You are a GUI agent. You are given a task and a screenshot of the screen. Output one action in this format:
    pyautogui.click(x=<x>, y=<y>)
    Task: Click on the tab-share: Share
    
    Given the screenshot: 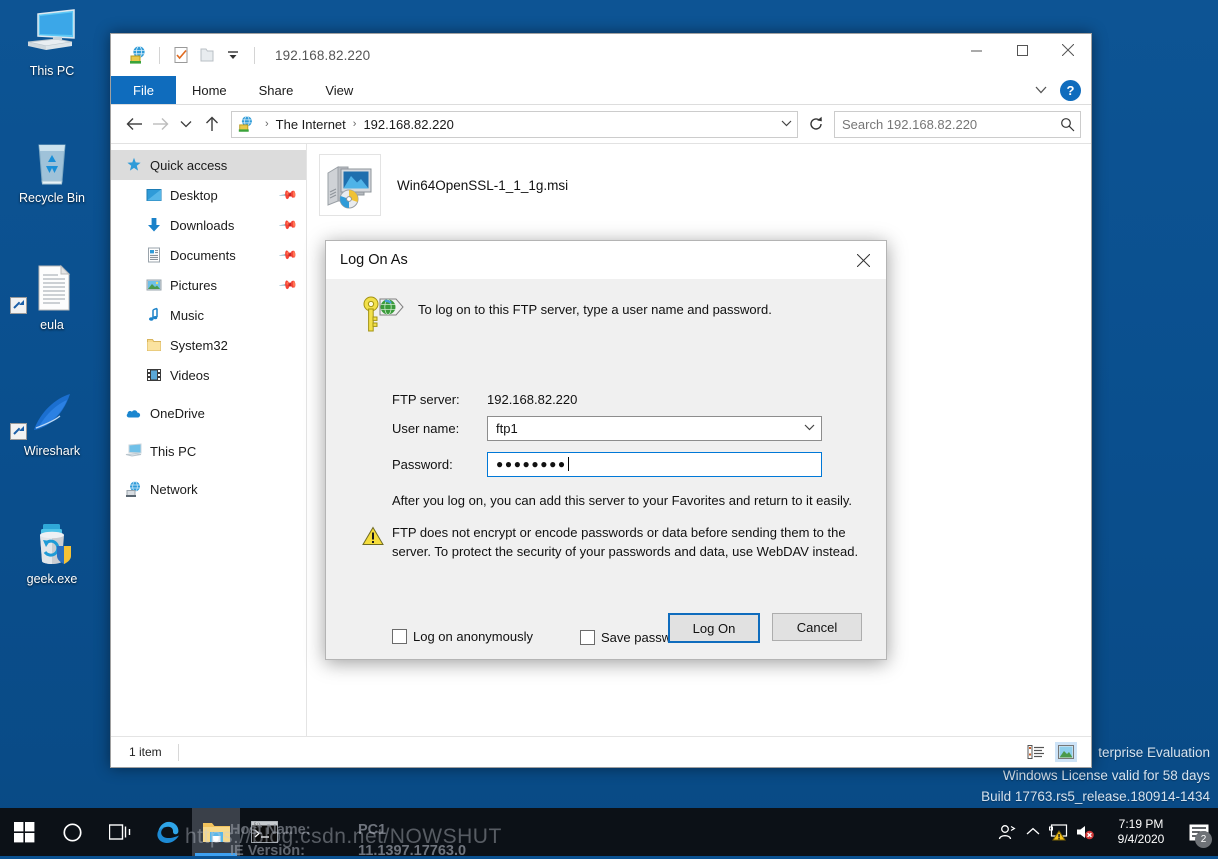 What is the action you would take?
    pyautogui.click(x=276, y=90)
    